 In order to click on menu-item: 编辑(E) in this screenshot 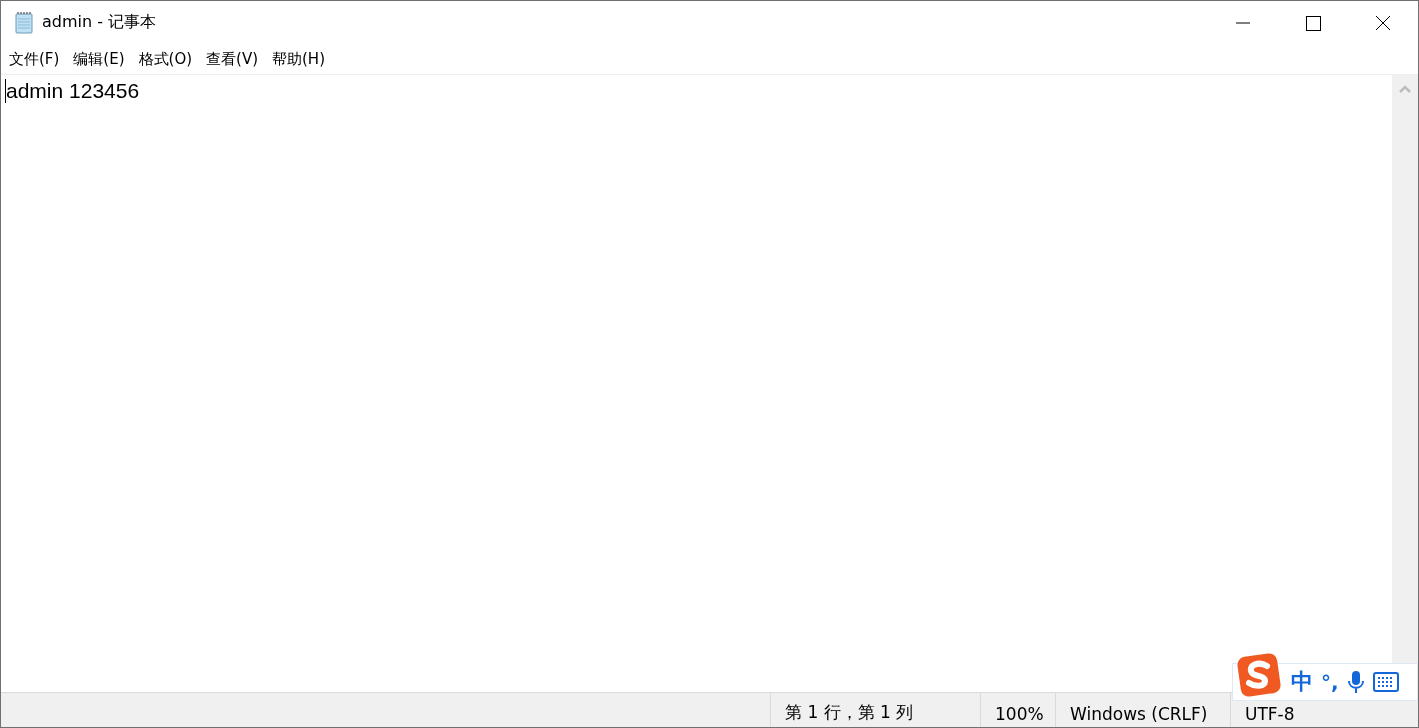, I will do `click(99, 59)`.